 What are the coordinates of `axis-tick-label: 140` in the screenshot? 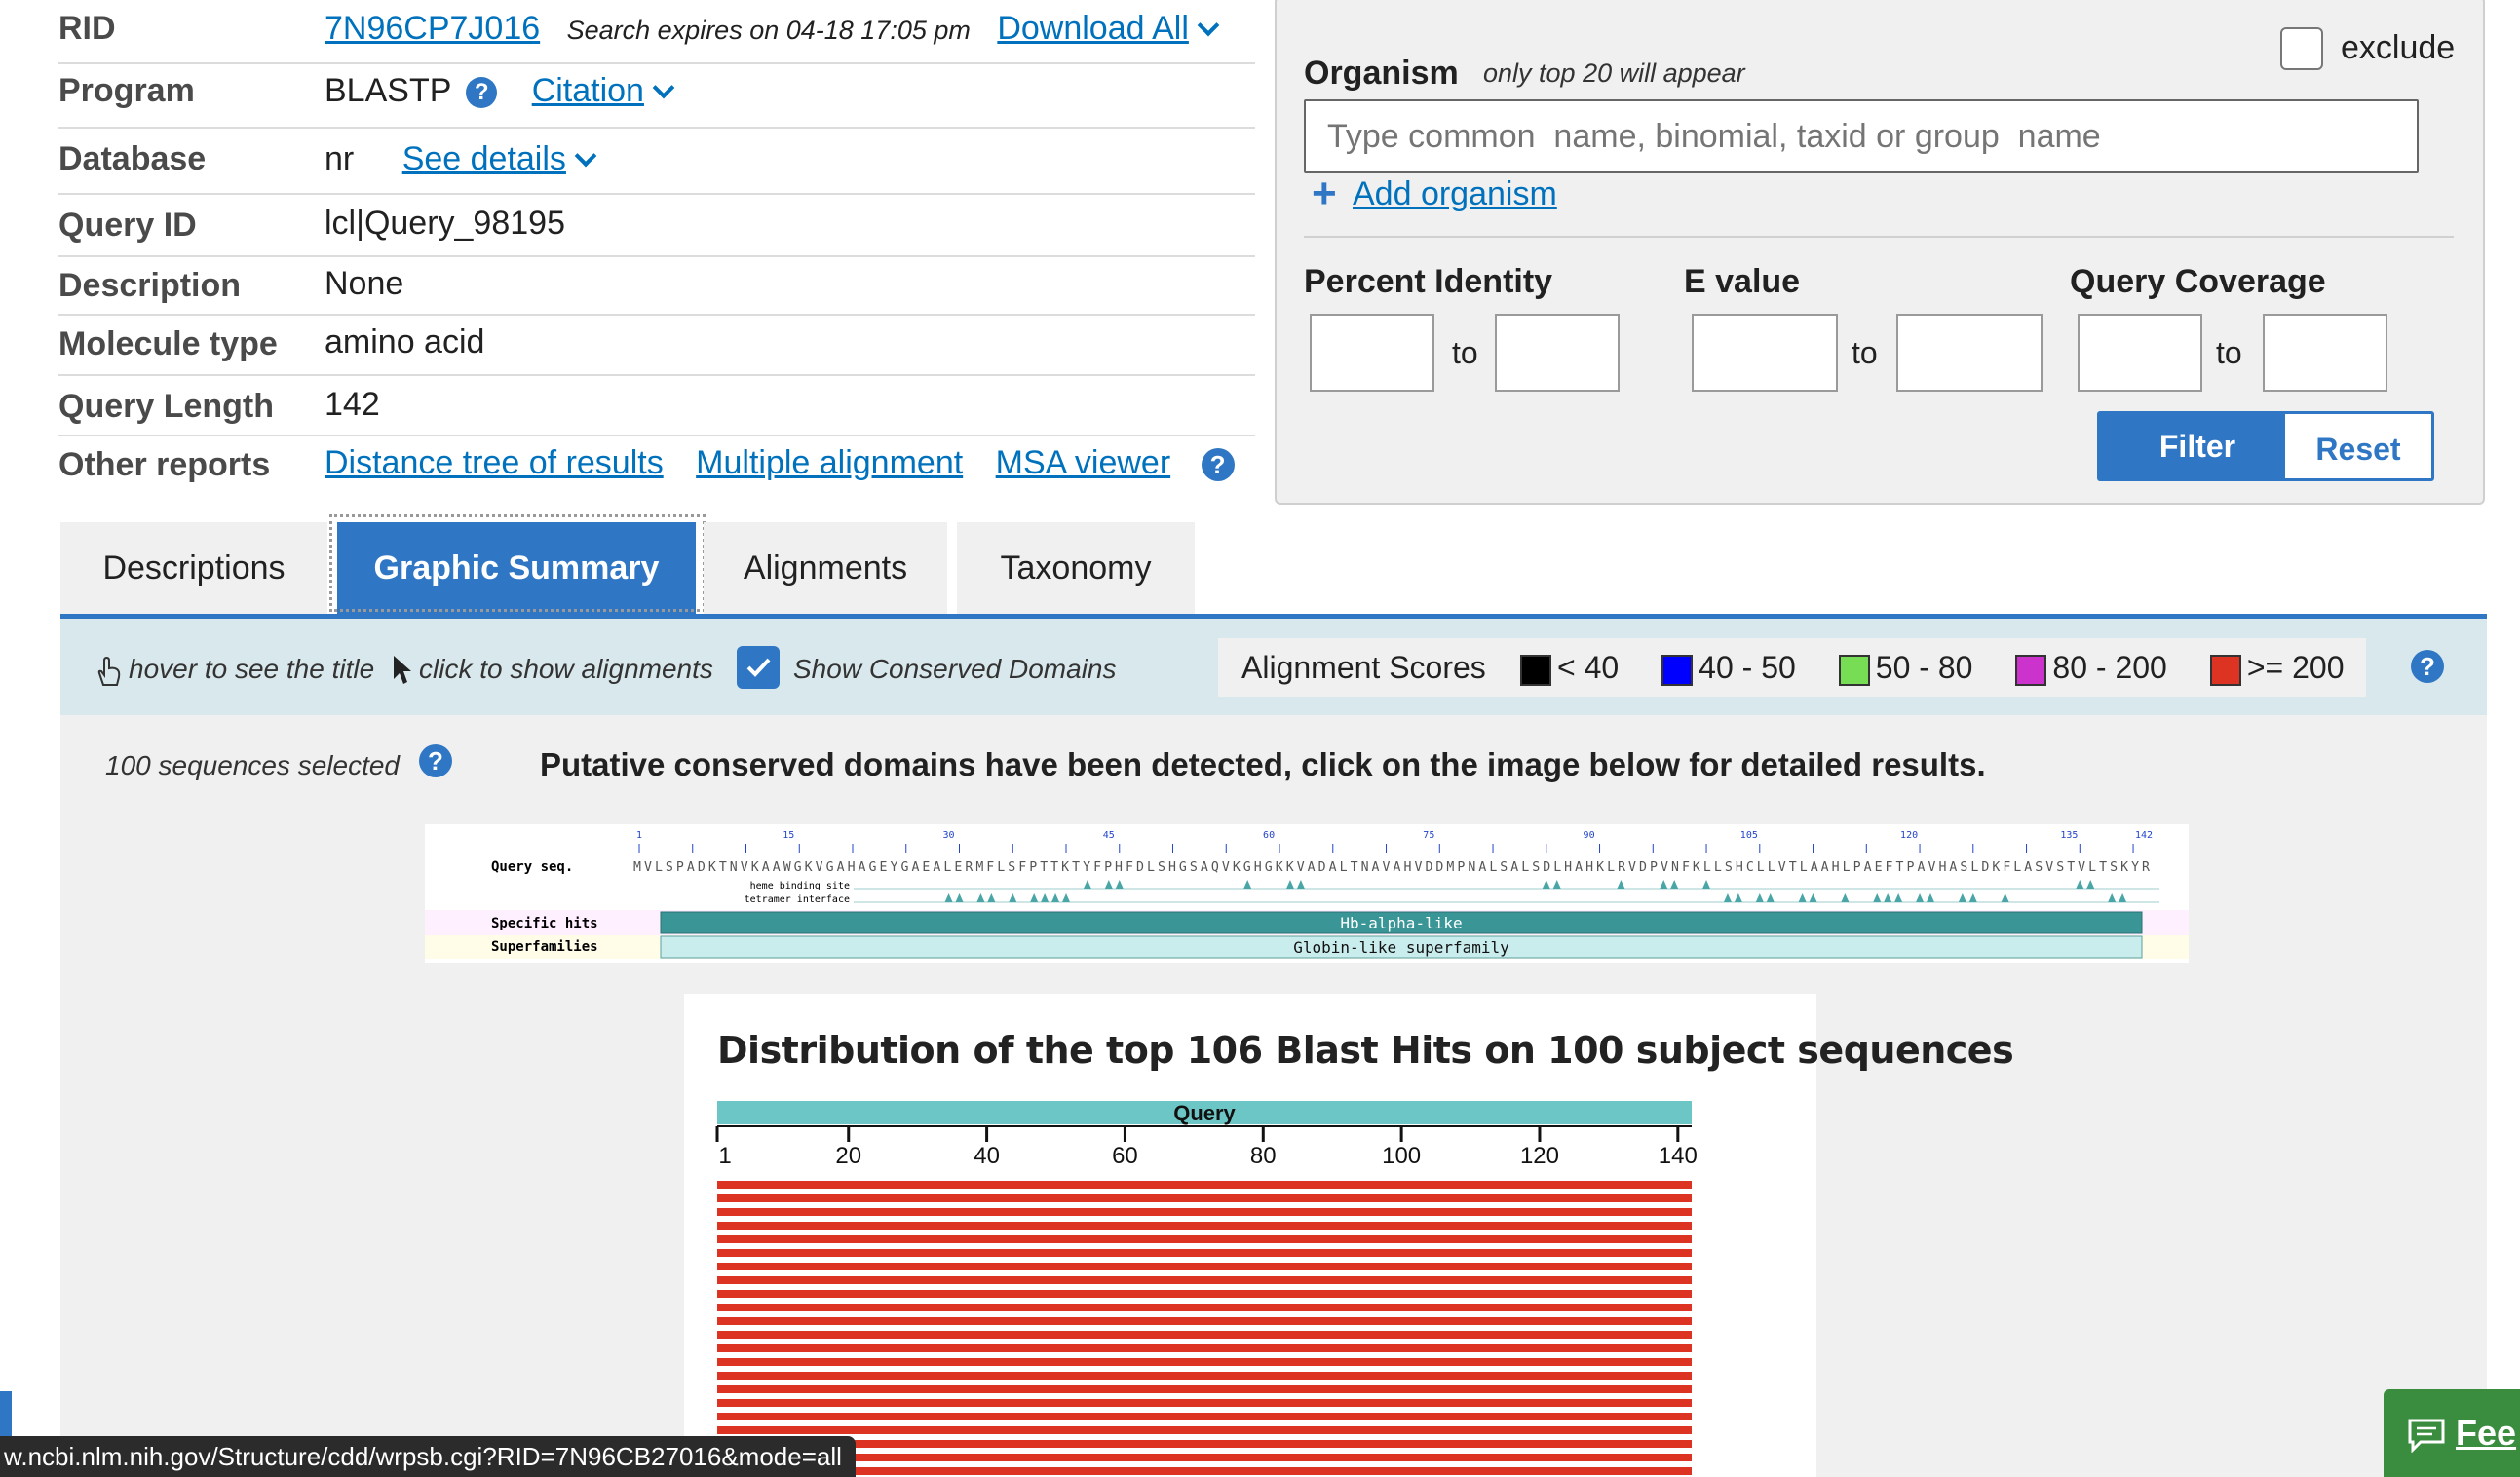 It's located at (1678, 1156).